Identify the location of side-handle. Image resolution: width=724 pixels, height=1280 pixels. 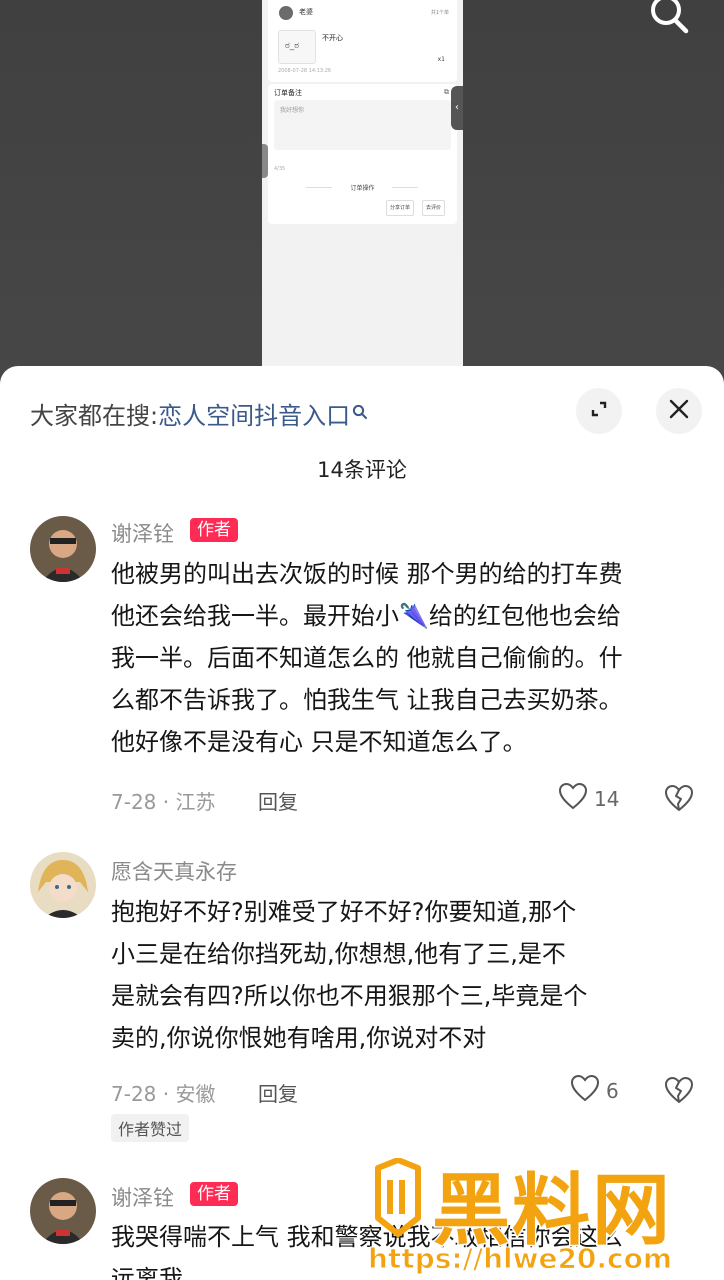
(265, 161).